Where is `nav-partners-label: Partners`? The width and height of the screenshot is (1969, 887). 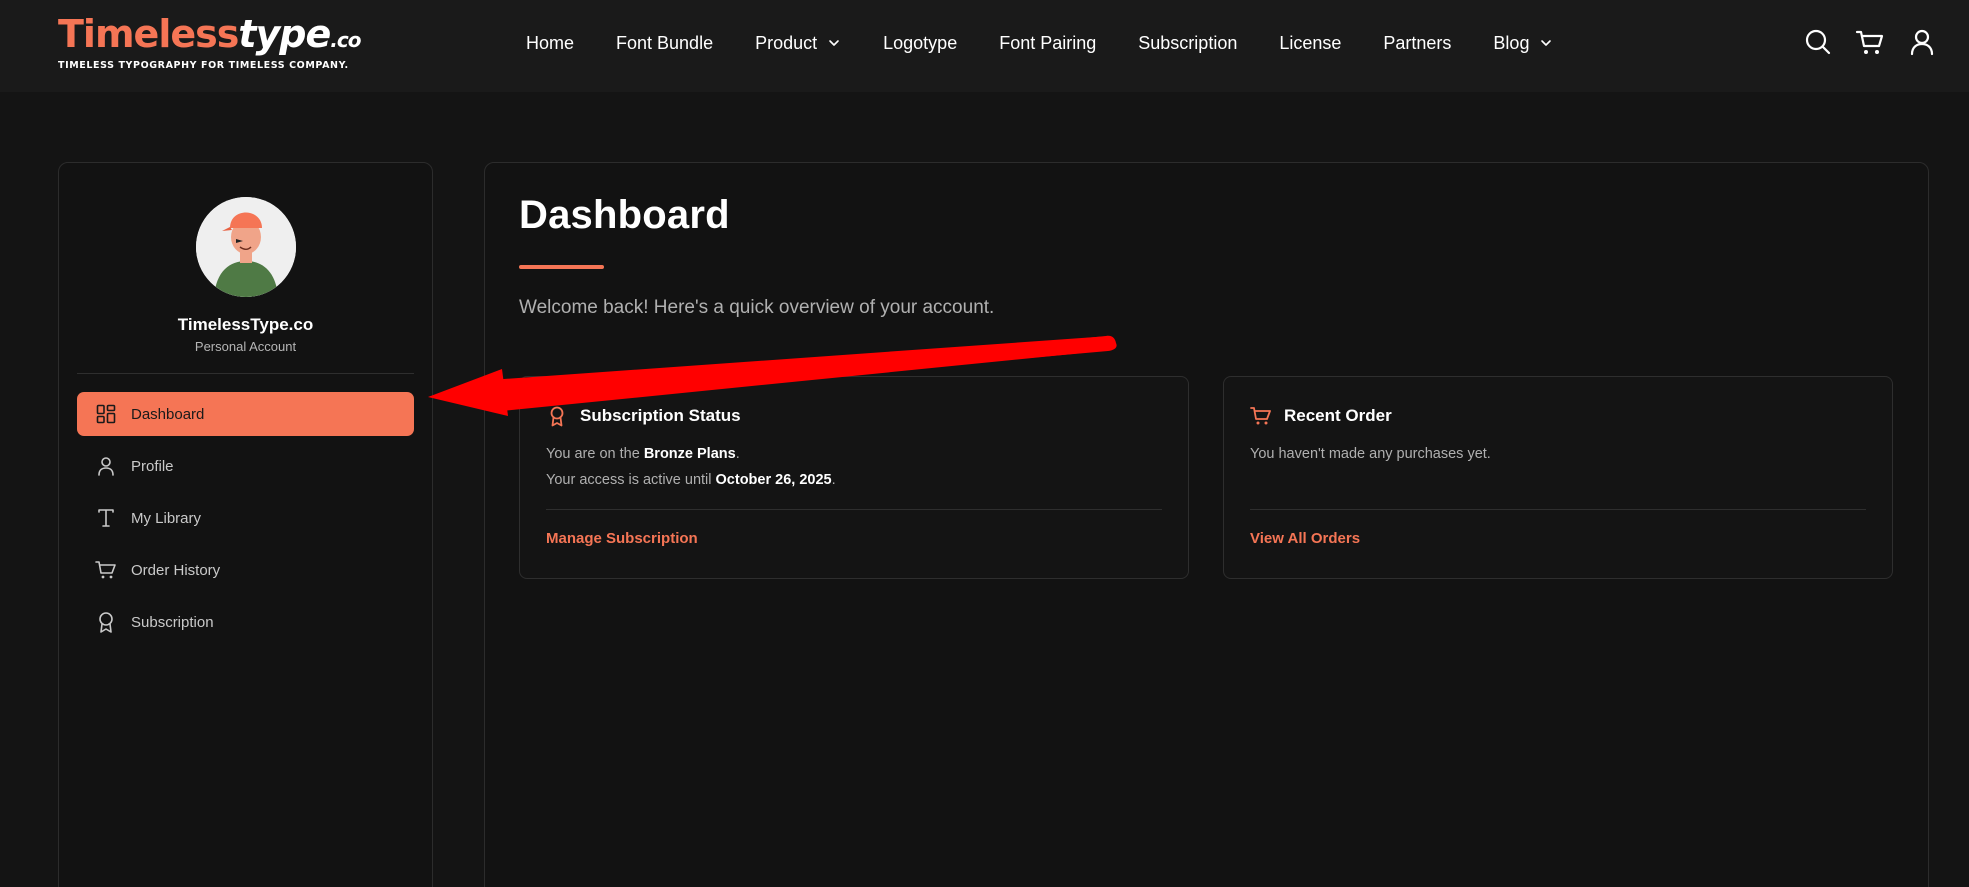 nav-partners-label: Partners is located at coordinates (1417, 42).